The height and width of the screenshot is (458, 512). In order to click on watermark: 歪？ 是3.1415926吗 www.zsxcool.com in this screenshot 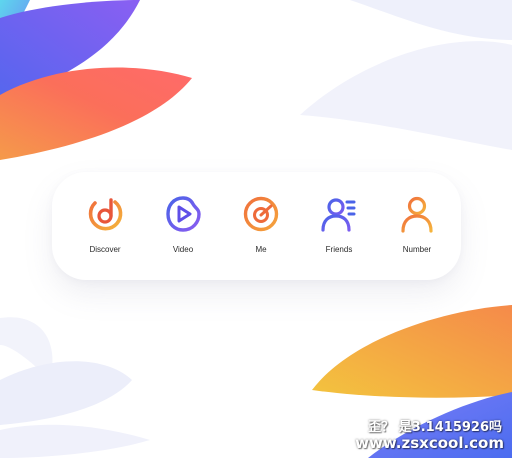, I will do `click(256, 434)`.